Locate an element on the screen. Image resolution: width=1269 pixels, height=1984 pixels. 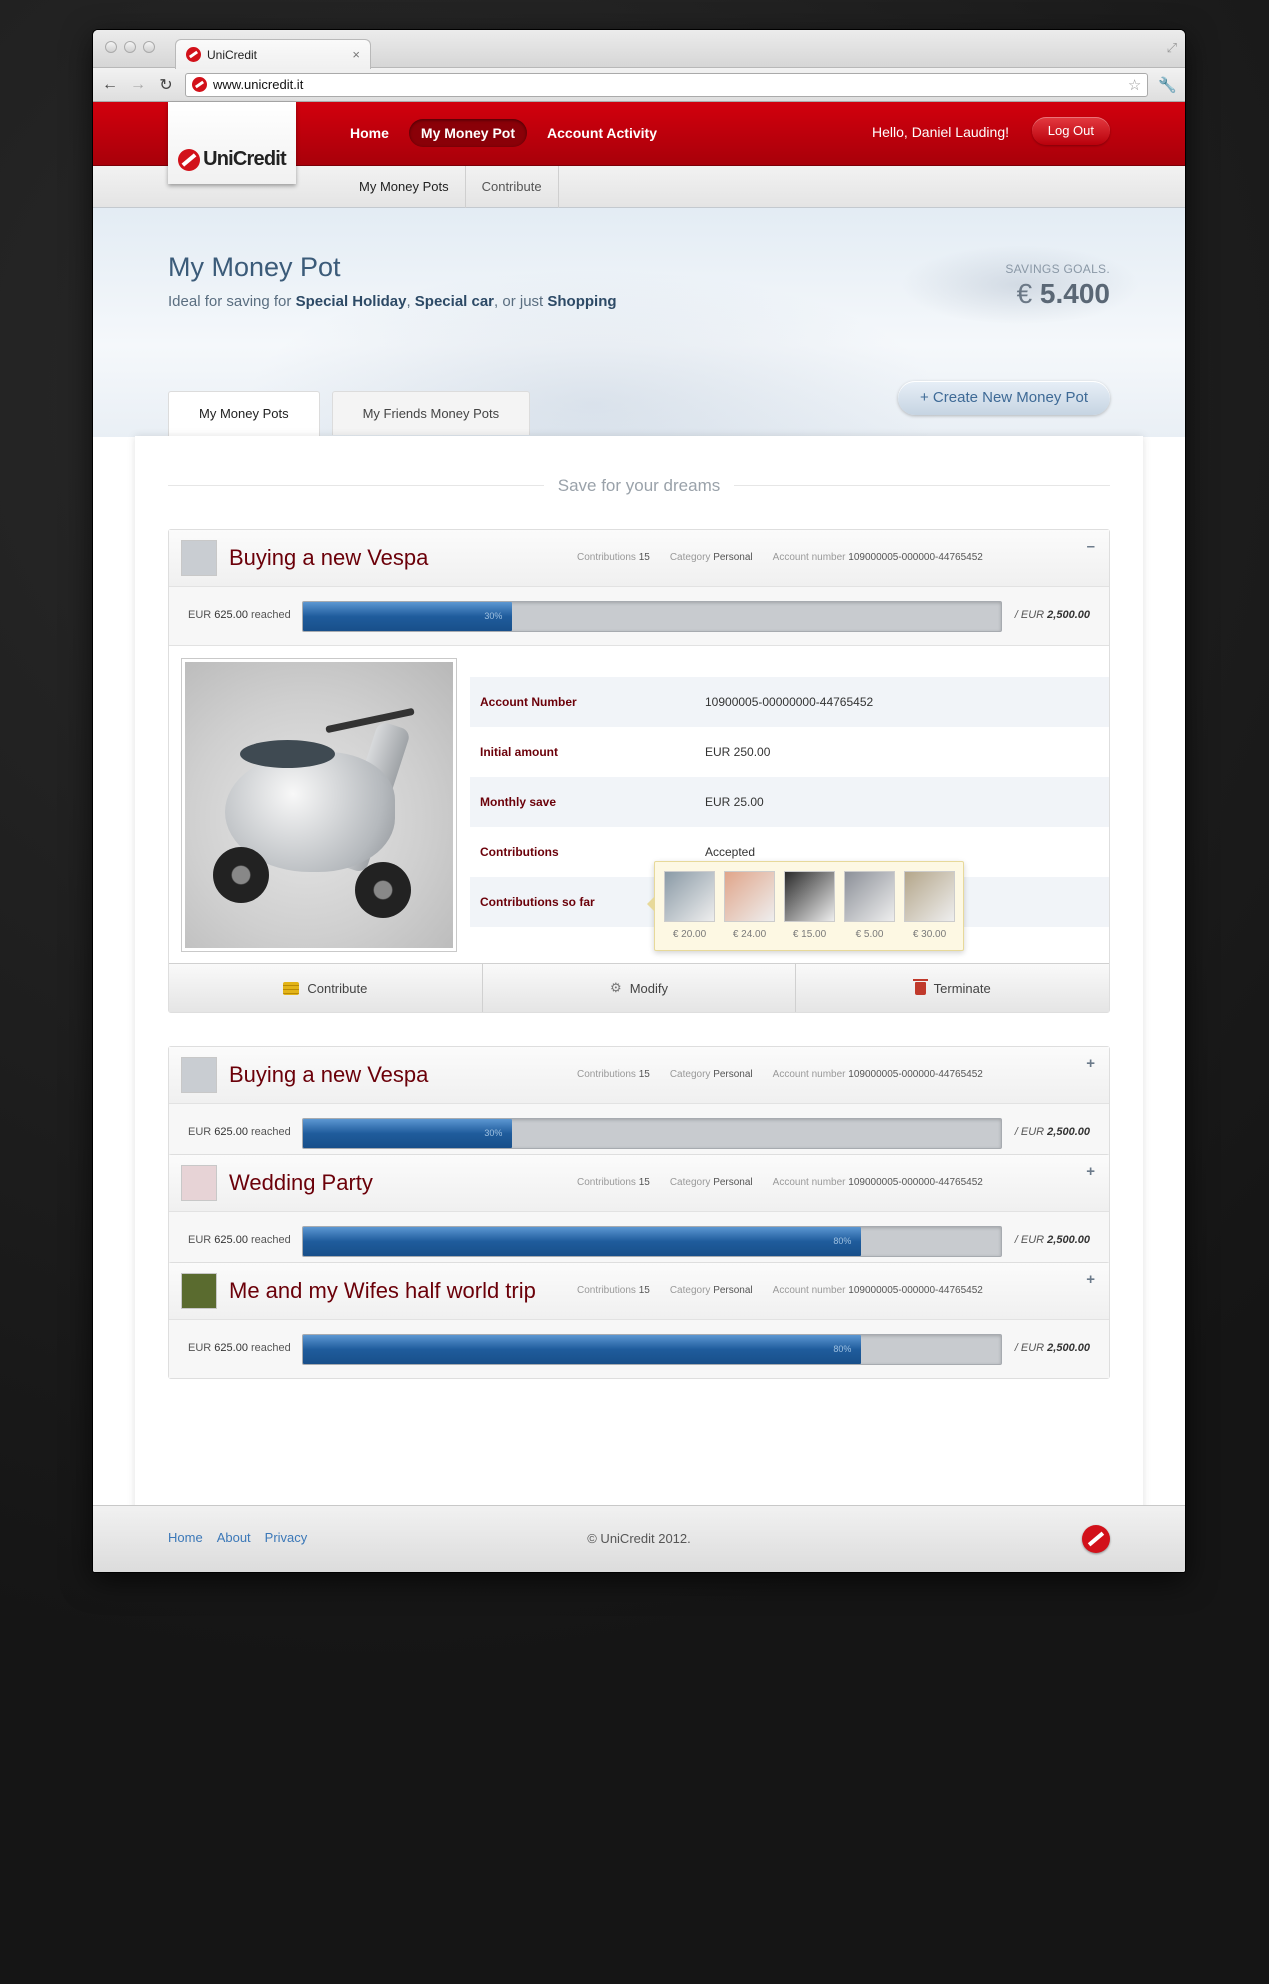
unicredit-logo-icon is located at coordinates (189, 160).